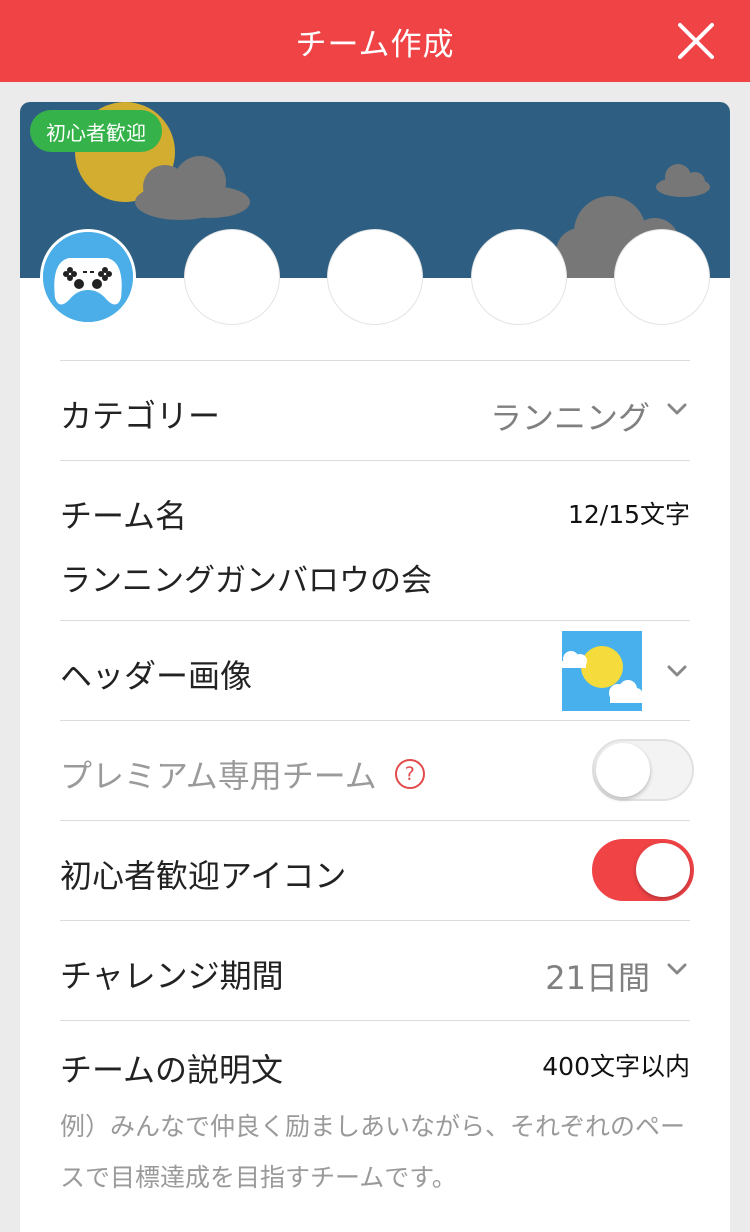  Describe the element at coordinates (377, 870) in the screenshot. I see `beginner-icon-row: 初心者歓迎アイコン` at that location.